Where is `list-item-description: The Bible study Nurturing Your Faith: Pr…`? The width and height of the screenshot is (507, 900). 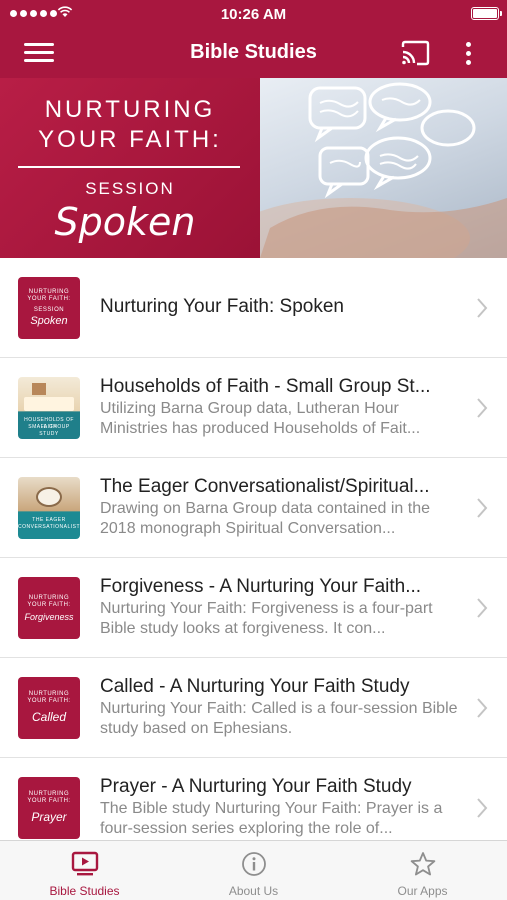
list-item-description: The Bible study Nurturing Your Faith: Pr… is located at coordinates (271, 818).